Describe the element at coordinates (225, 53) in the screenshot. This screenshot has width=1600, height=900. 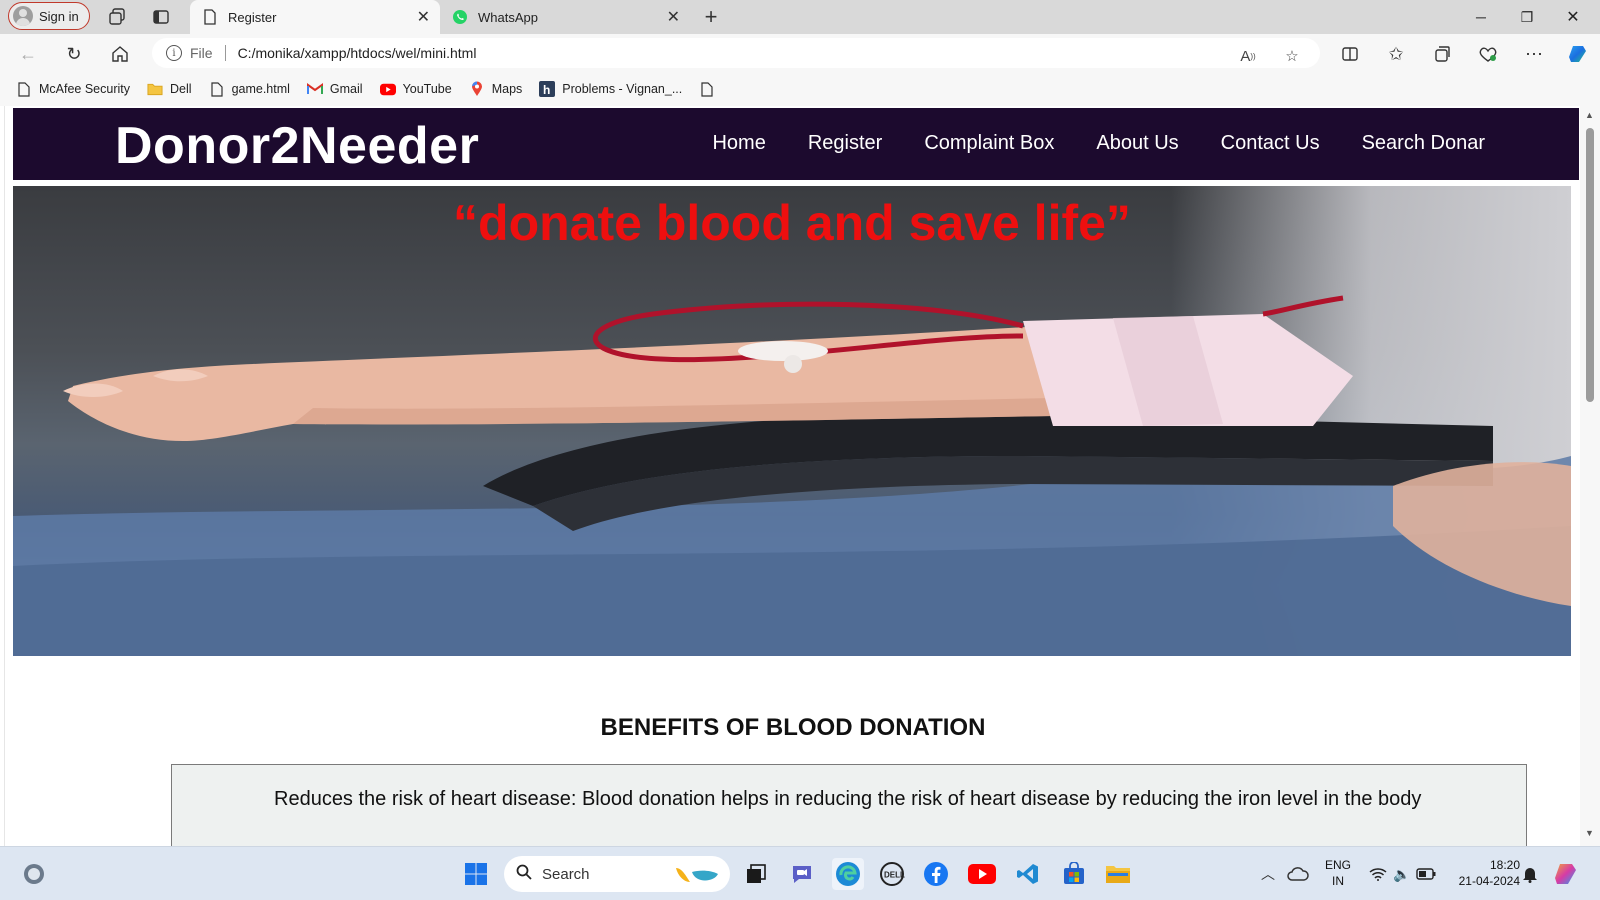
I see `divider` at that location.